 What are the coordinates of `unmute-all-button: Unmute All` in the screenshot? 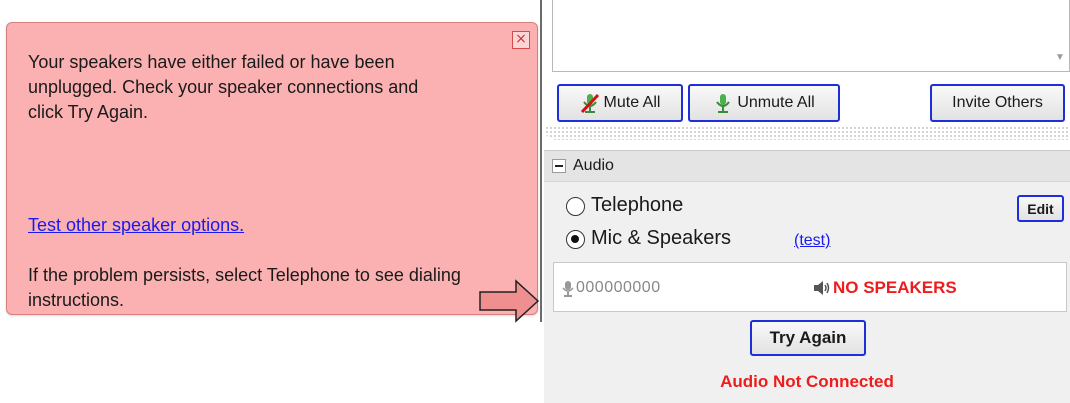 It's located at (764, 103).